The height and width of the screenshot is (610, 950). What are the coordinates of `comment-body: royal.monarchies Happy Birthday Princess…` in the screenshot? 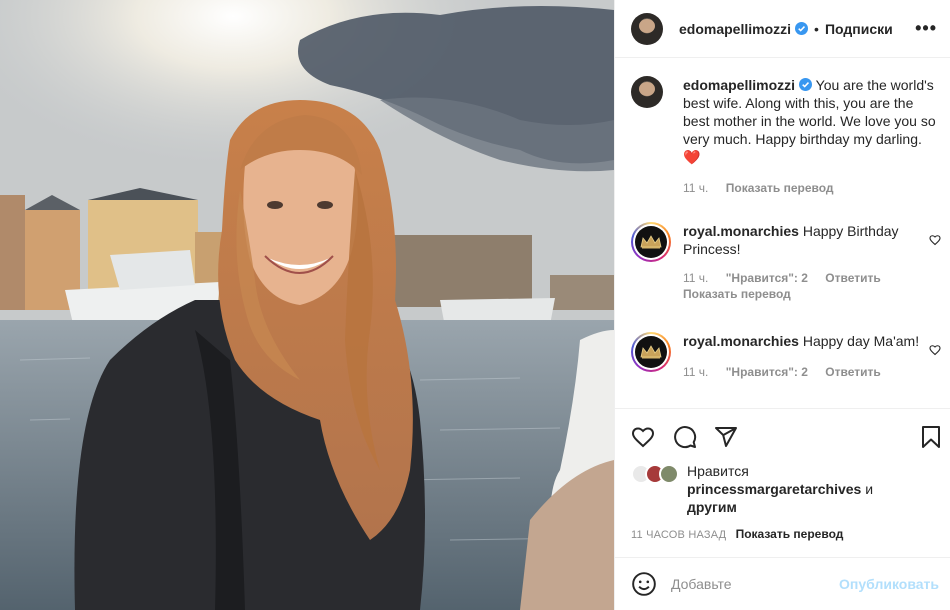 It's located at (812, 240).